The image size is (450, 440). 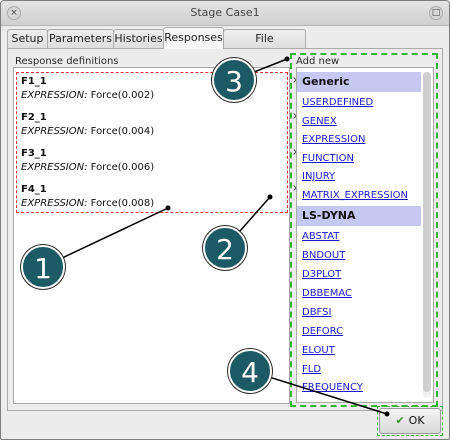 I want to click on callout-4-badge: 4, so click(x=250, y=371).